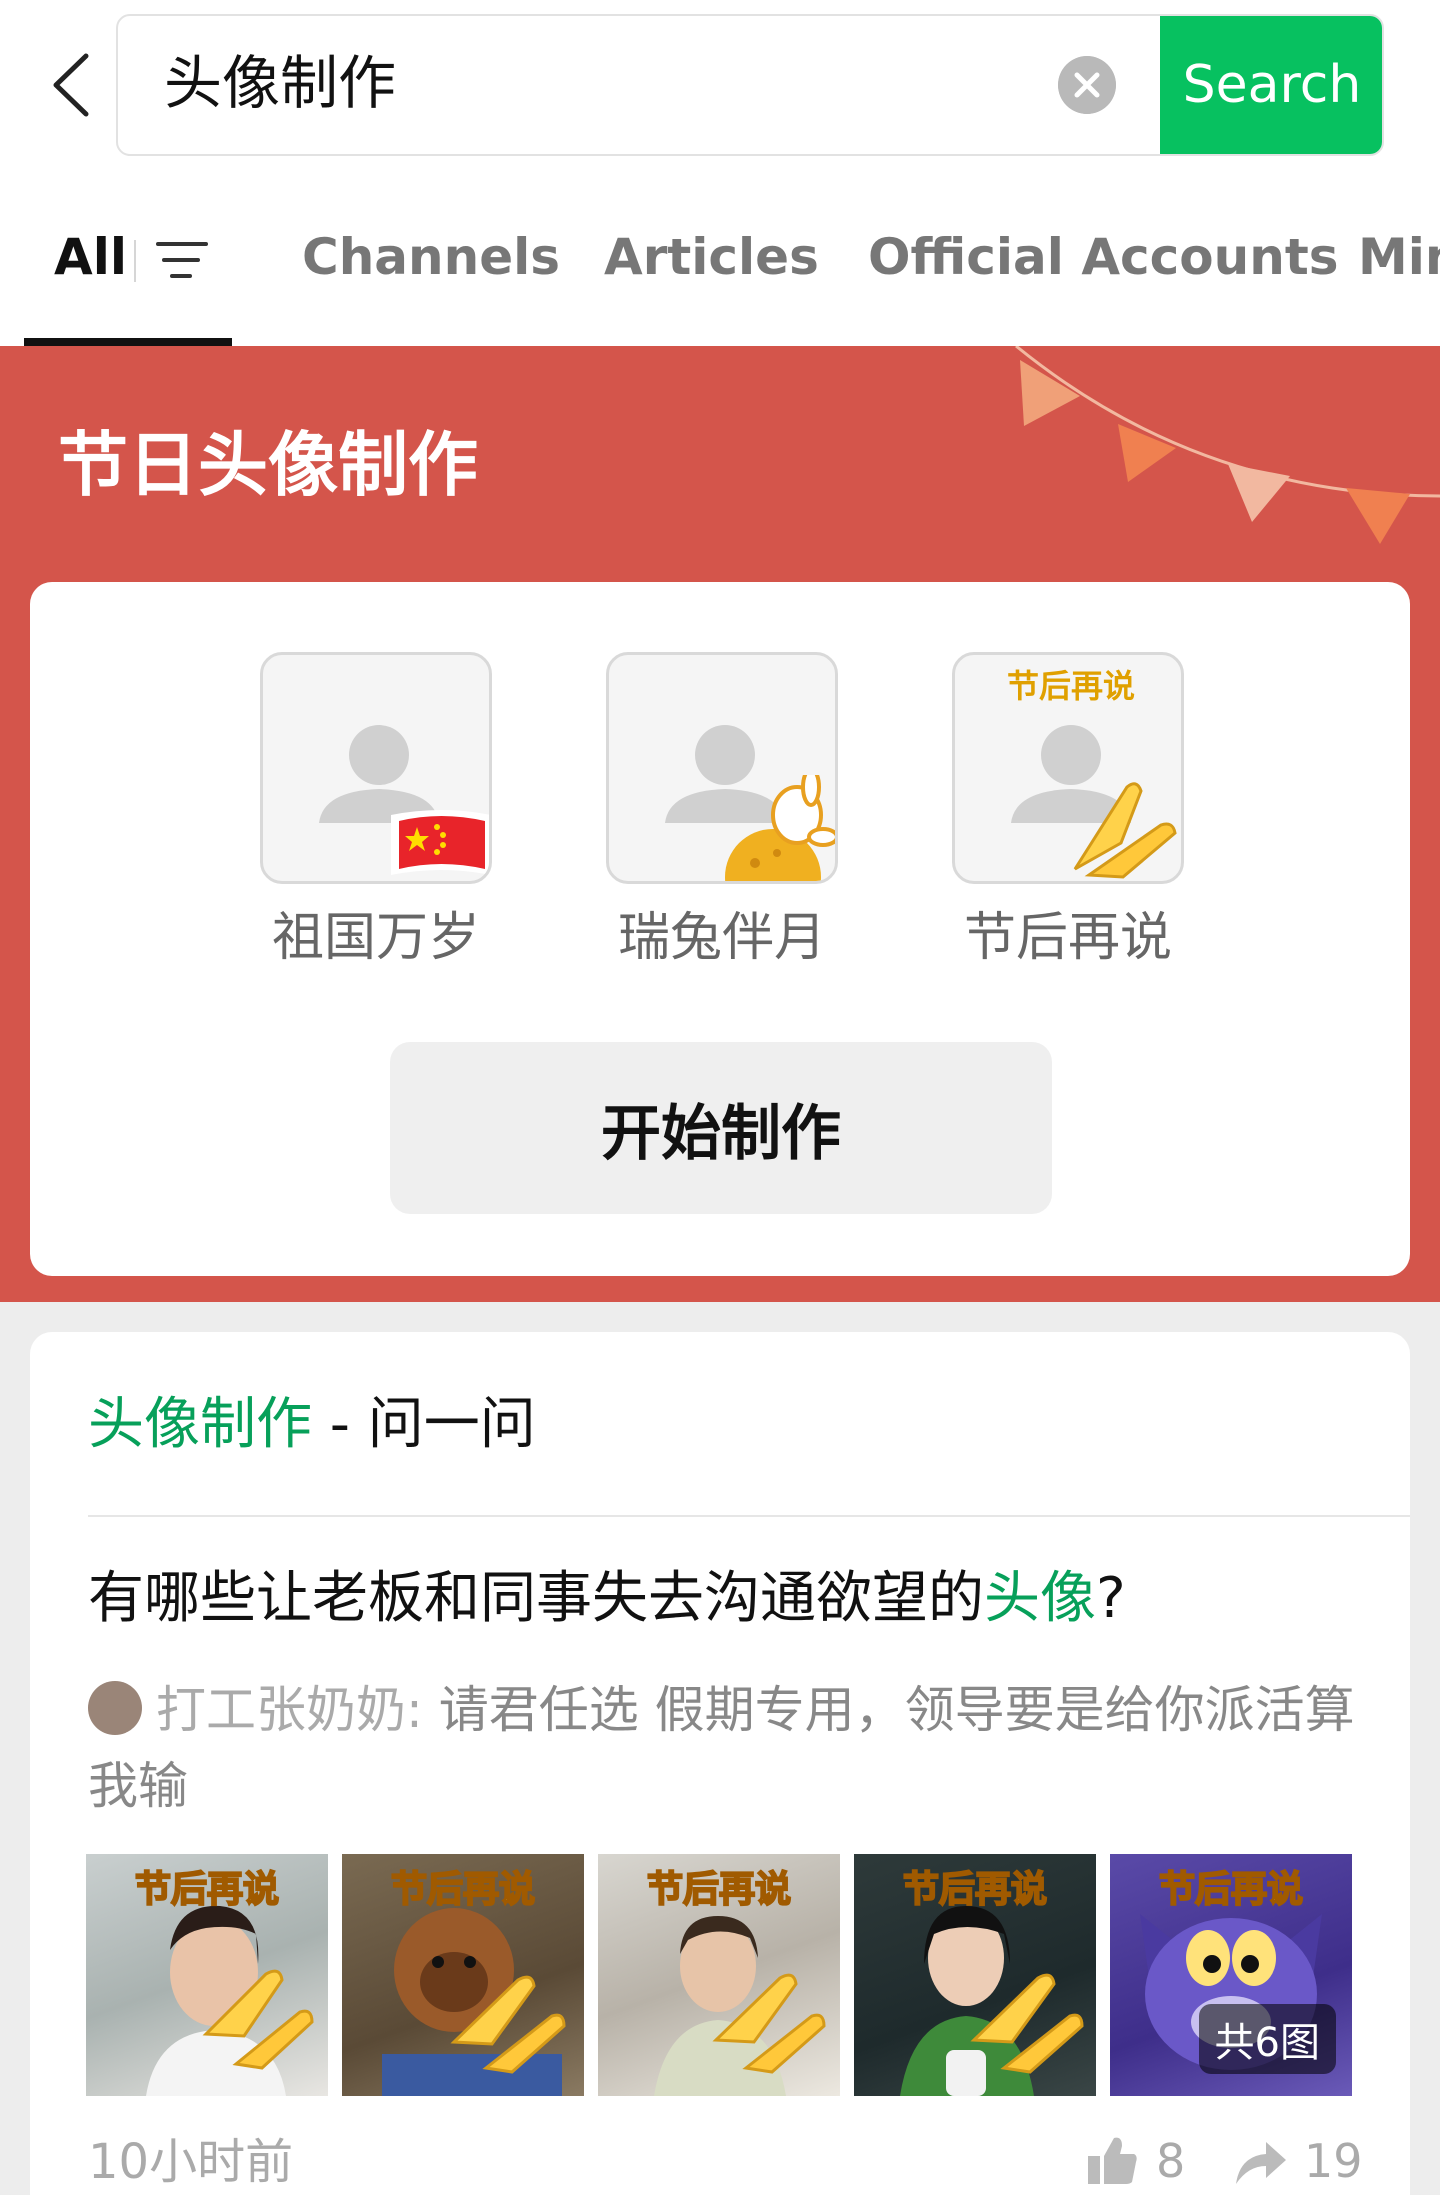 This screenshot has height=2195, width=1440. I want to click on avatar, so click(115, 1708).